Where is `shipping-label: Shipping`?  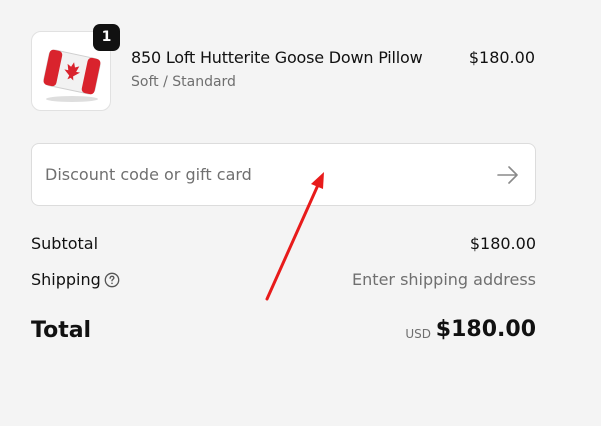
shipping-label: Shipping is located at coordinates (66, 279).